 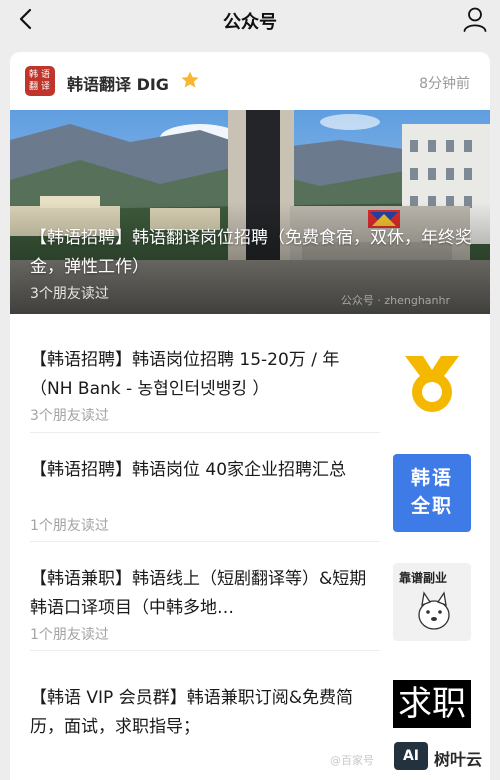 What do you see at coordinates (205, 470) in the screenshot?
I see `article-title: 【韩语招聘】韩语岗位 40家企业招聘汇总` at bounding box center [205, 470].